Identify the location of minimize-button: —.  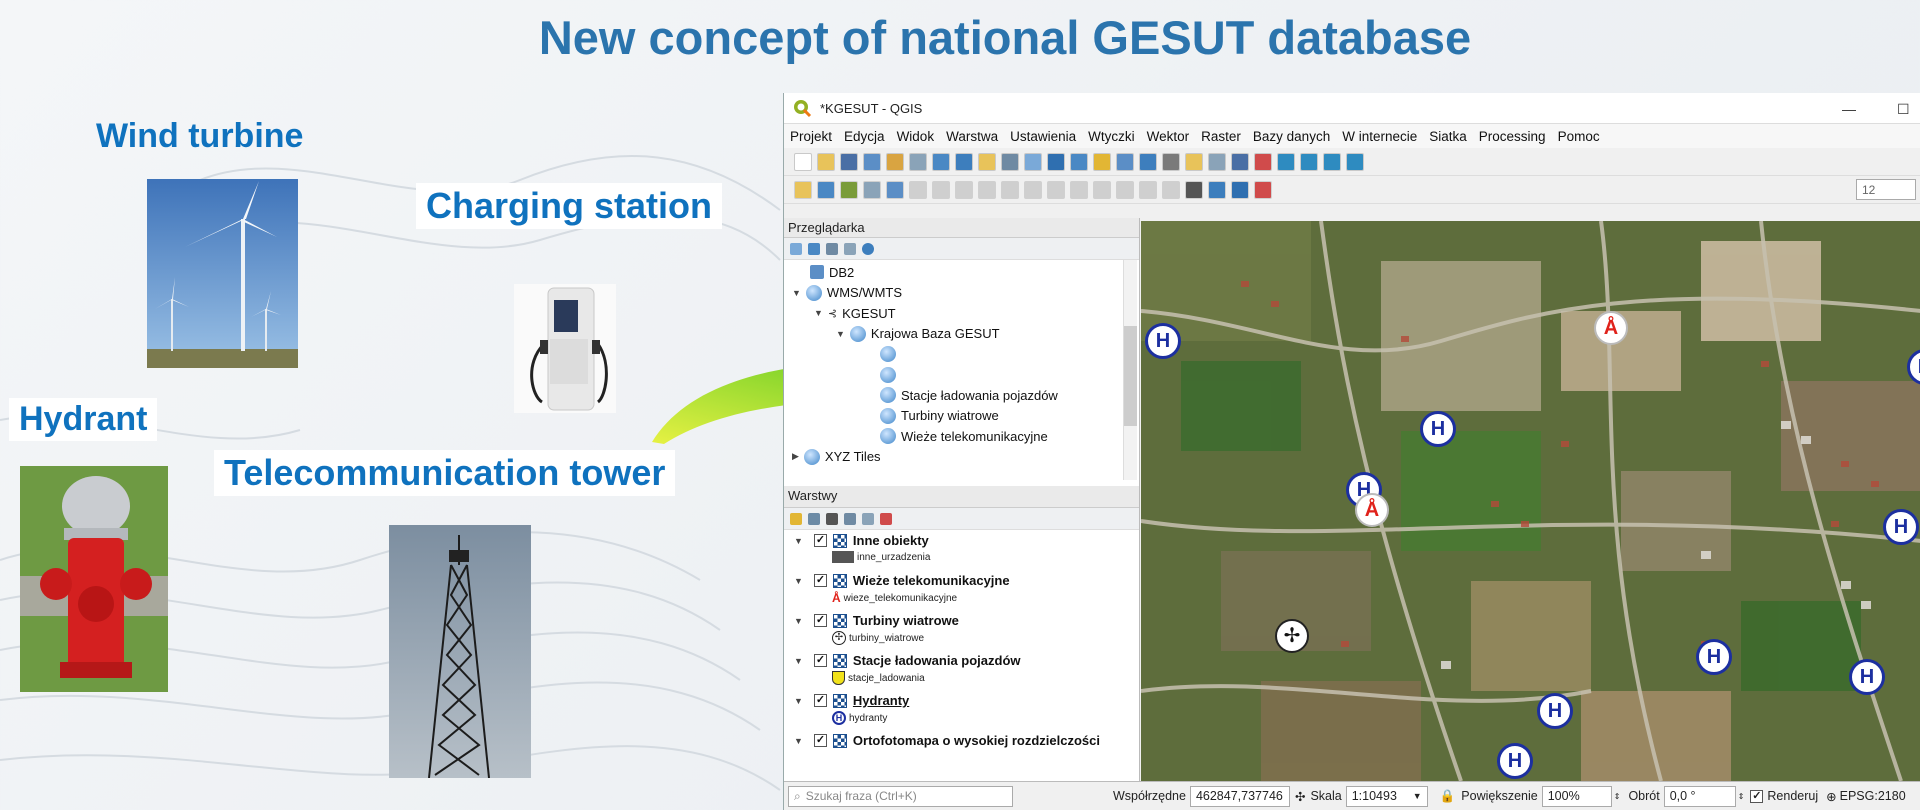
(1849, 109).